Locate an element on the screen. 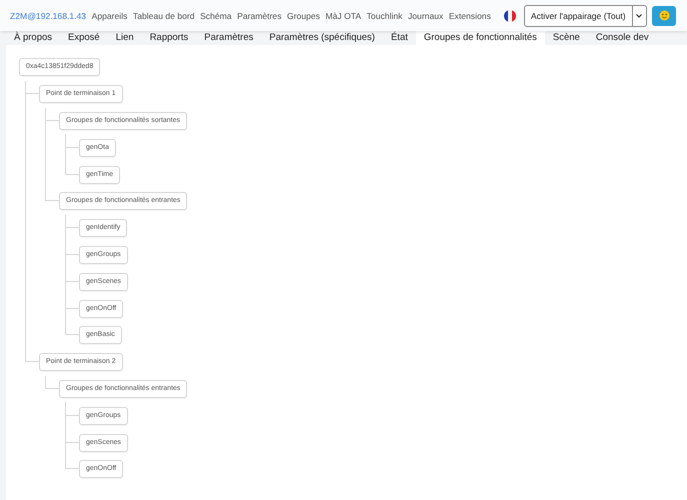  pairing-select: Activer l'appairage (Tout) is located at coordinates (585, 15).